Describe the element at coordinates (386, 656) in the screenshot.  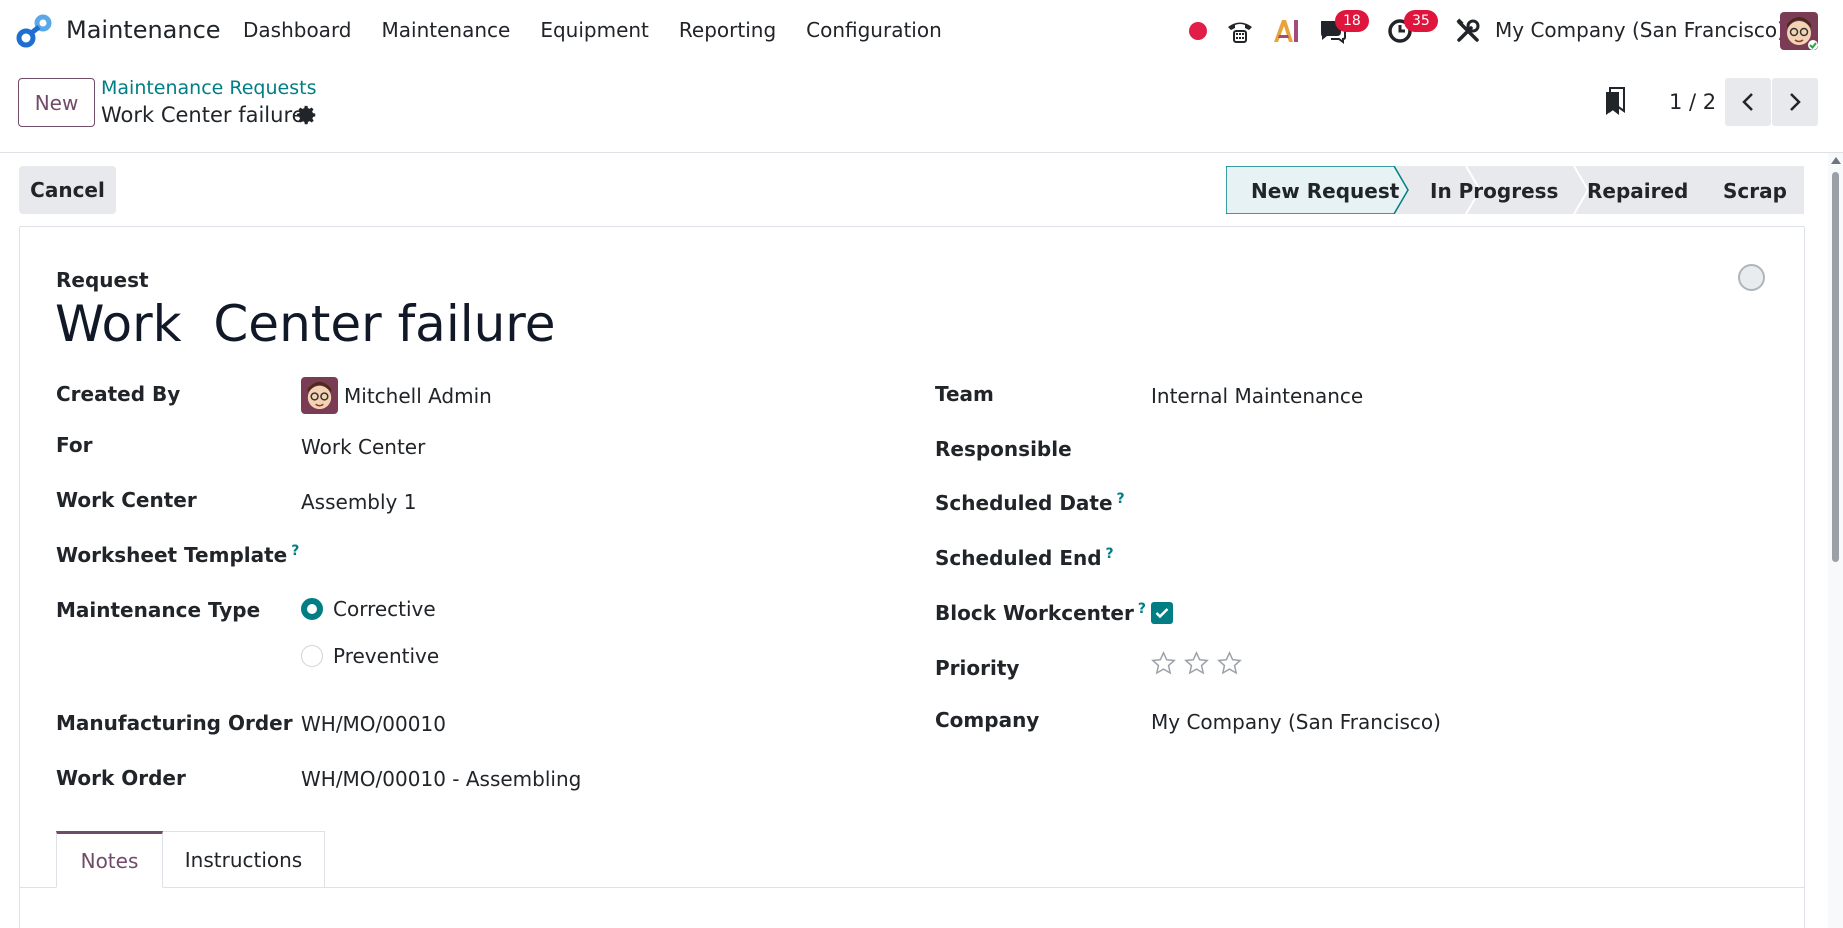
I see `preventive-option-label: Preventive` at that location.